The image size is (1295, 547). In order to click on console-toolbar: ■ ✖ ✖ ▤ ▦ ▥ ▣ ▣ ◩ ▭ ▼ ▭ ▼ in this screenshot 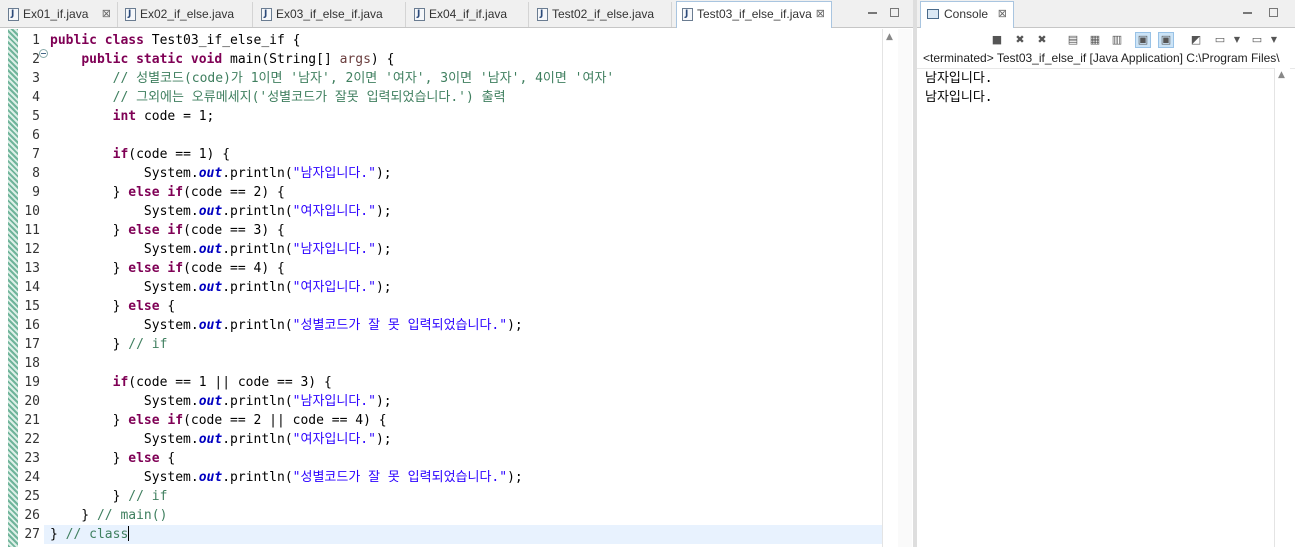, I will do `click(1106, 40)`.